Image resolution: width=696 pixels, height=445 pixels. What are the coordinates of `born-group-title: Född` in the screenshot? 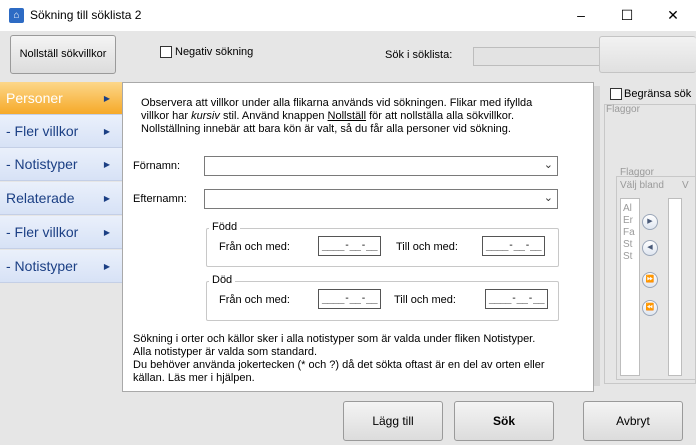 It's located at (225, 227).